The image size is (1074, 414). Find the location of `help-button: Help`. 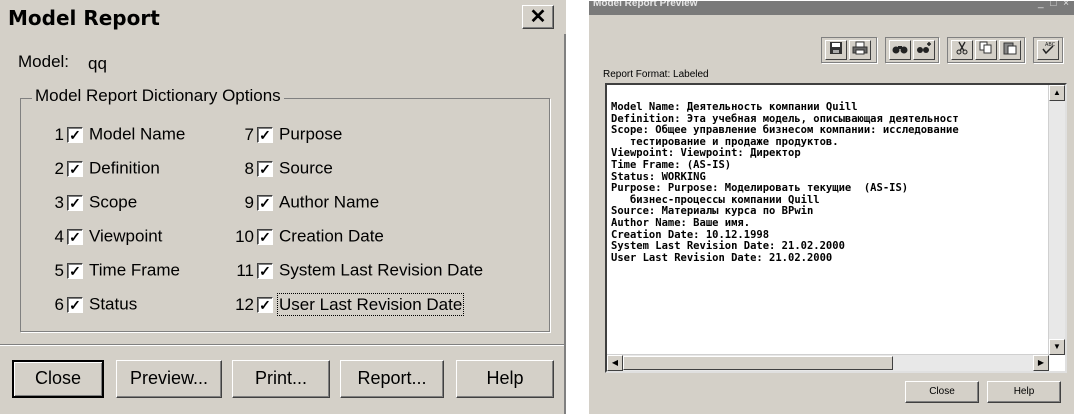

help-button: Help is located at coordinates (505, 379).